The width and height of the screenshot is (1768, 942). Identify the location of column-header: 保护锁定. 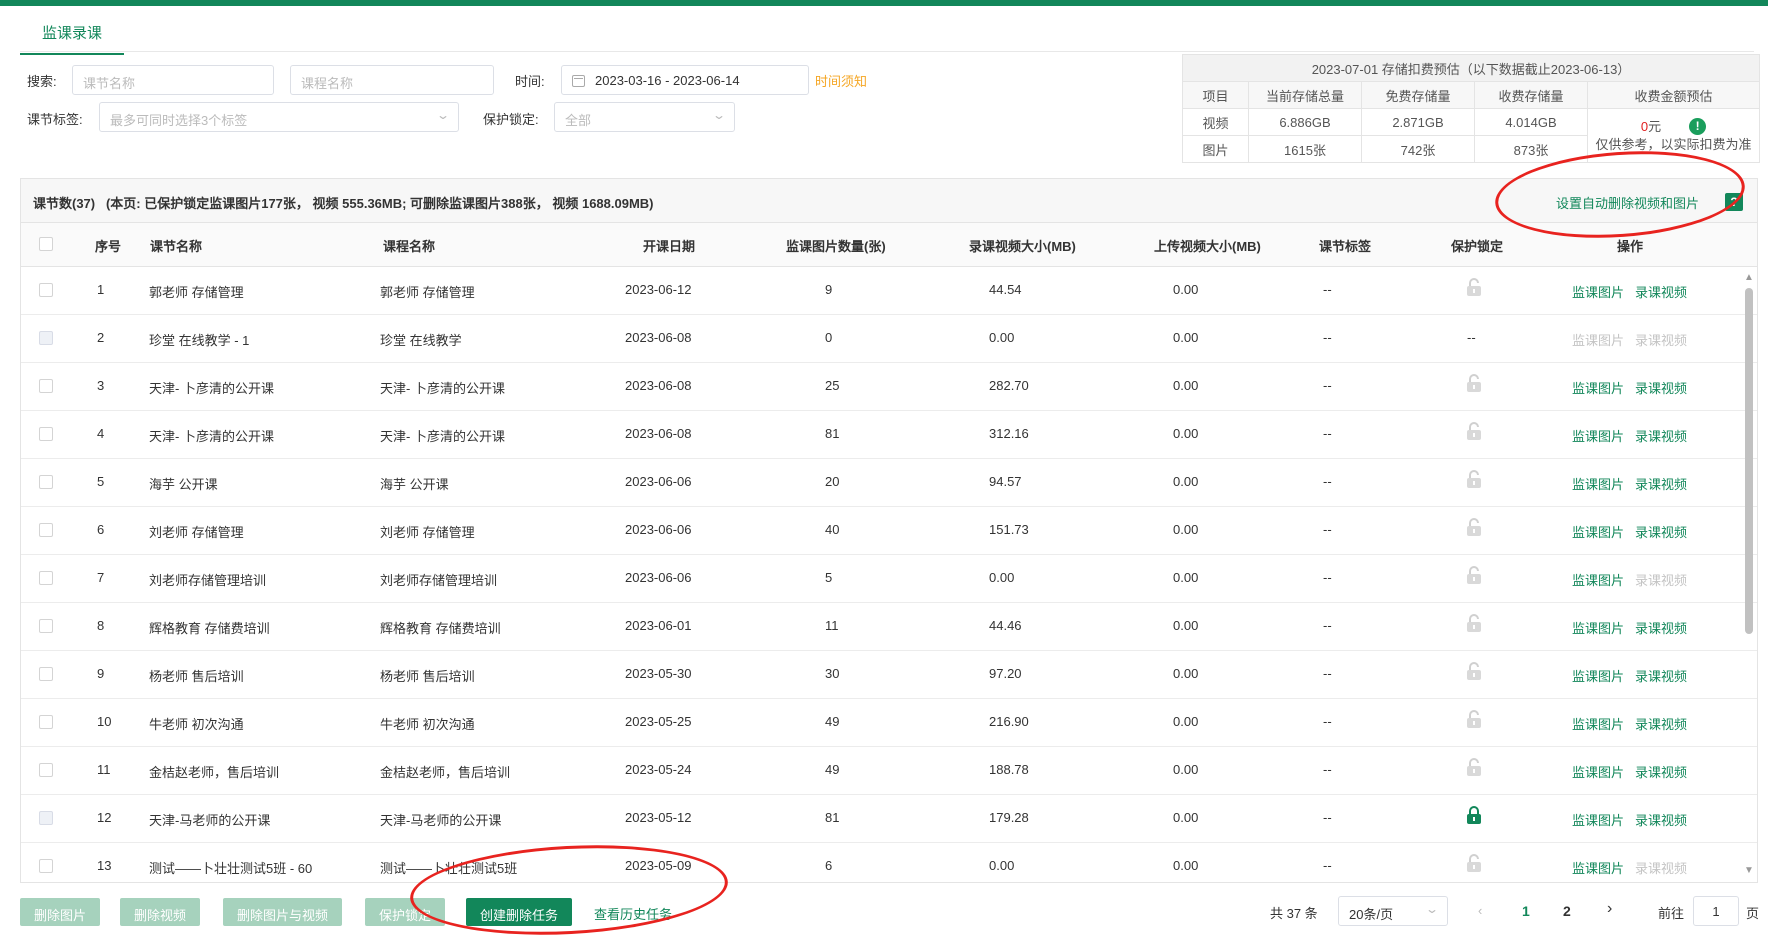
(1477, 246).